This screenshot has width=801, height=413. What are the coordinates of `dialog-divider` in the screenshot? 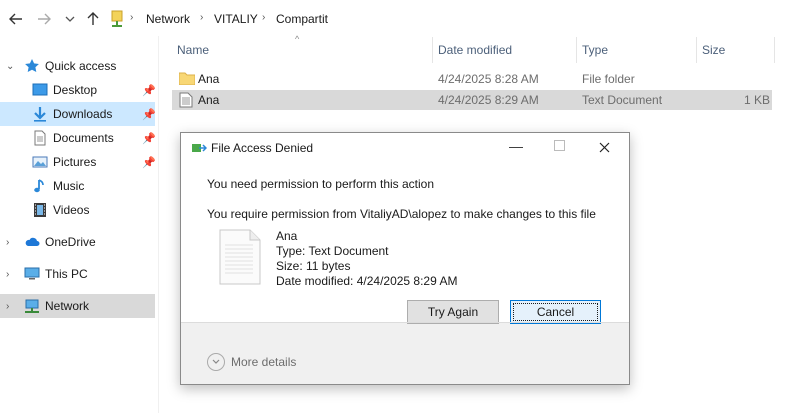 It's located at (405, 322).